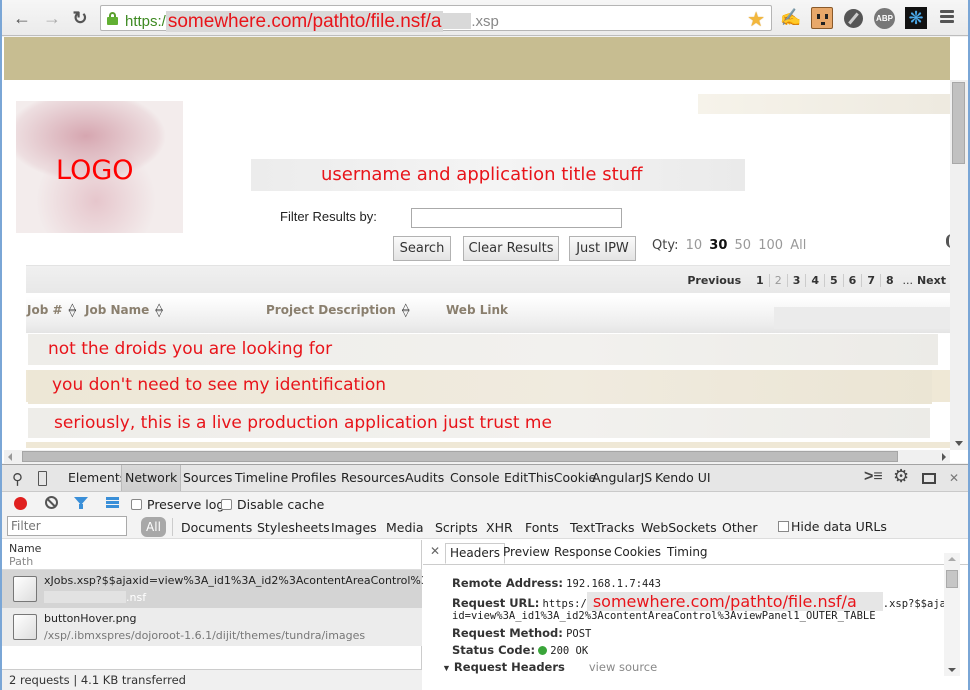  I want to click on forward-button: →, so click(52, 18).